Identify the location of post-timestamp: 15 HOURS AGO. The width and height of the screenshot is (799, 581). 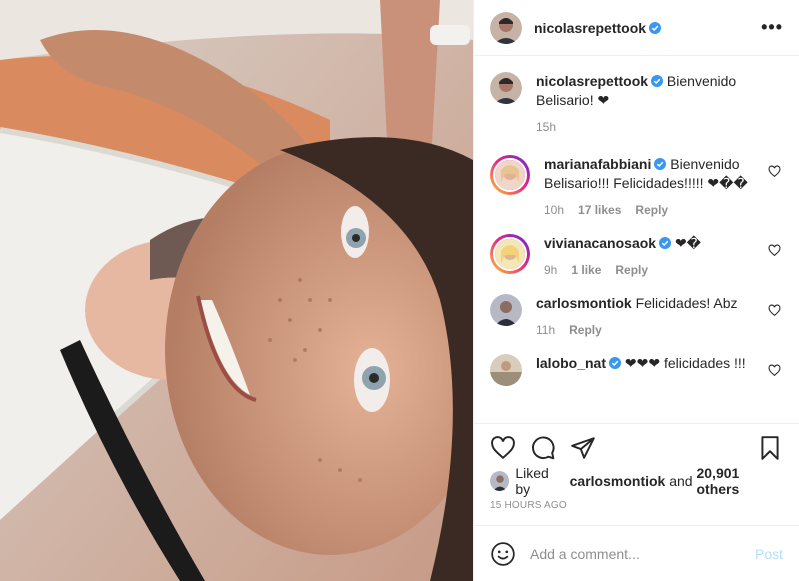
(636, 505).